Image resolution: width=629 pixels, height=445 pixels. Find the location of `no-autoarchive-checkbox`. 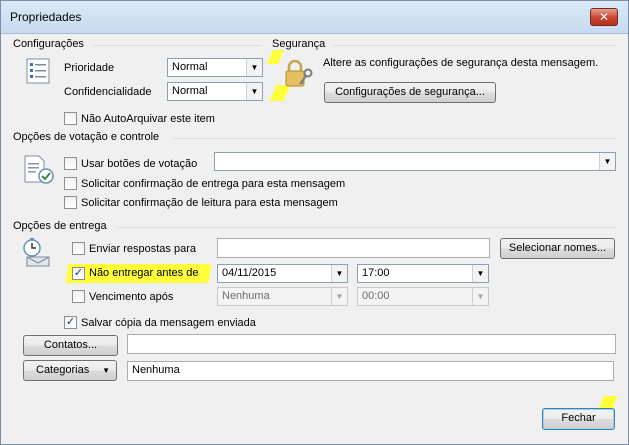

no-autoarchive-checkbox is located at coordinates (70, 118).